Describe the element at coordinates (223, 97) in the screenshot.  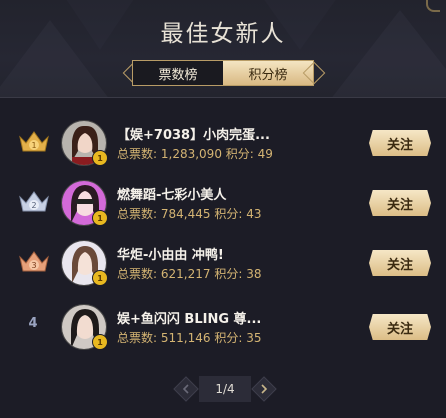
I see `divider` at that location.